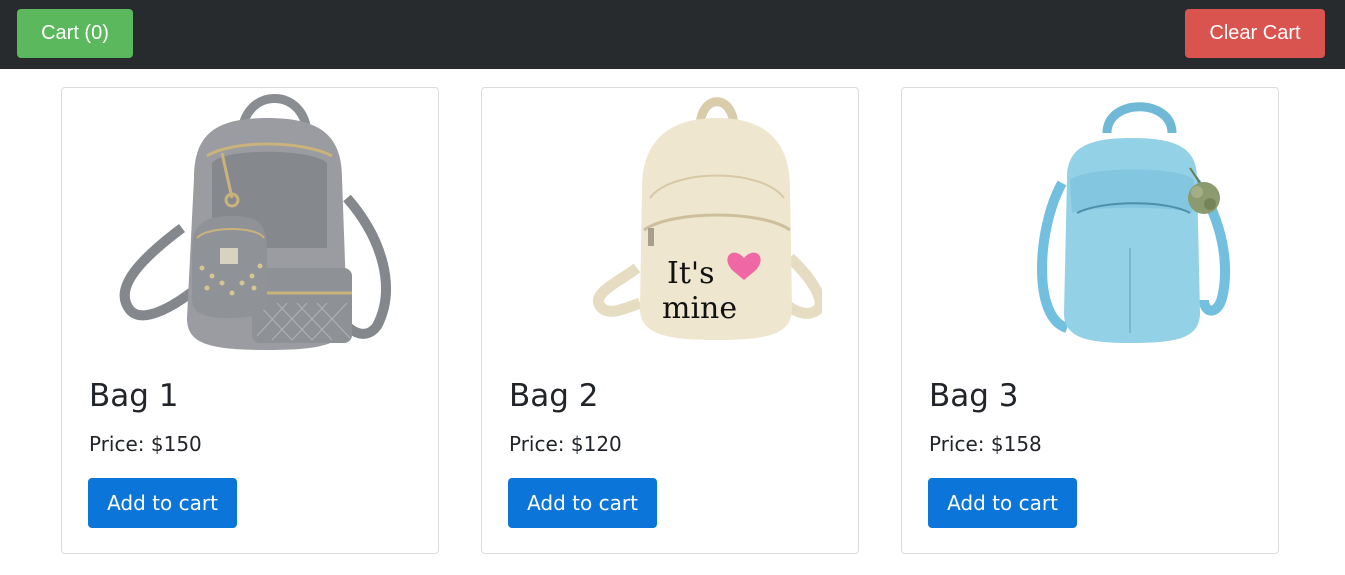 This screenshot has width=1345, height=575. I want to click on product-price: Price: $150, so click(145, 444).